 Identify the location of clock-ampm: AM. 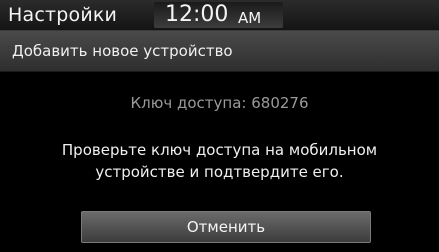
(250, 18).